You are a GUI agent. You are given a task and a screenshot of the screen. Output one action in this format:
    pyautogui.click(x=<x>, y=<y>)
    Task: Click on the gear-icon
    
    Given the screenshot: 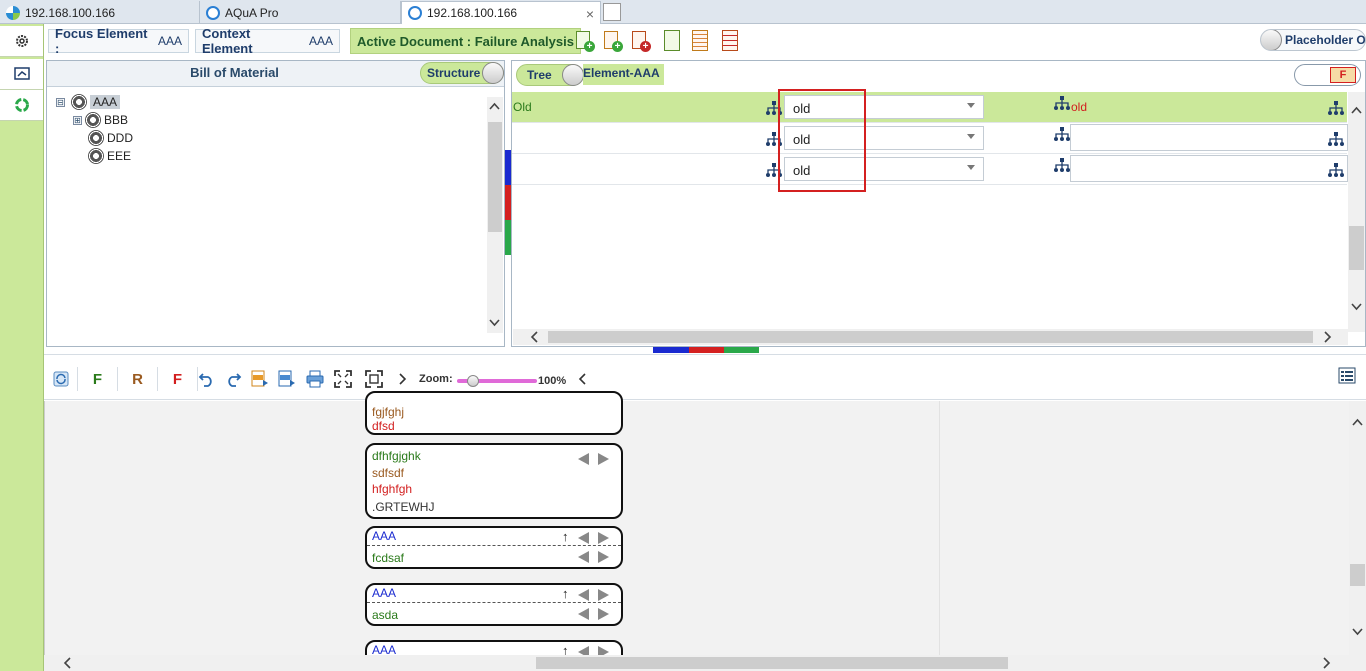 What is the action you would take?
    pyautogui.click(x=21, y=41)
    